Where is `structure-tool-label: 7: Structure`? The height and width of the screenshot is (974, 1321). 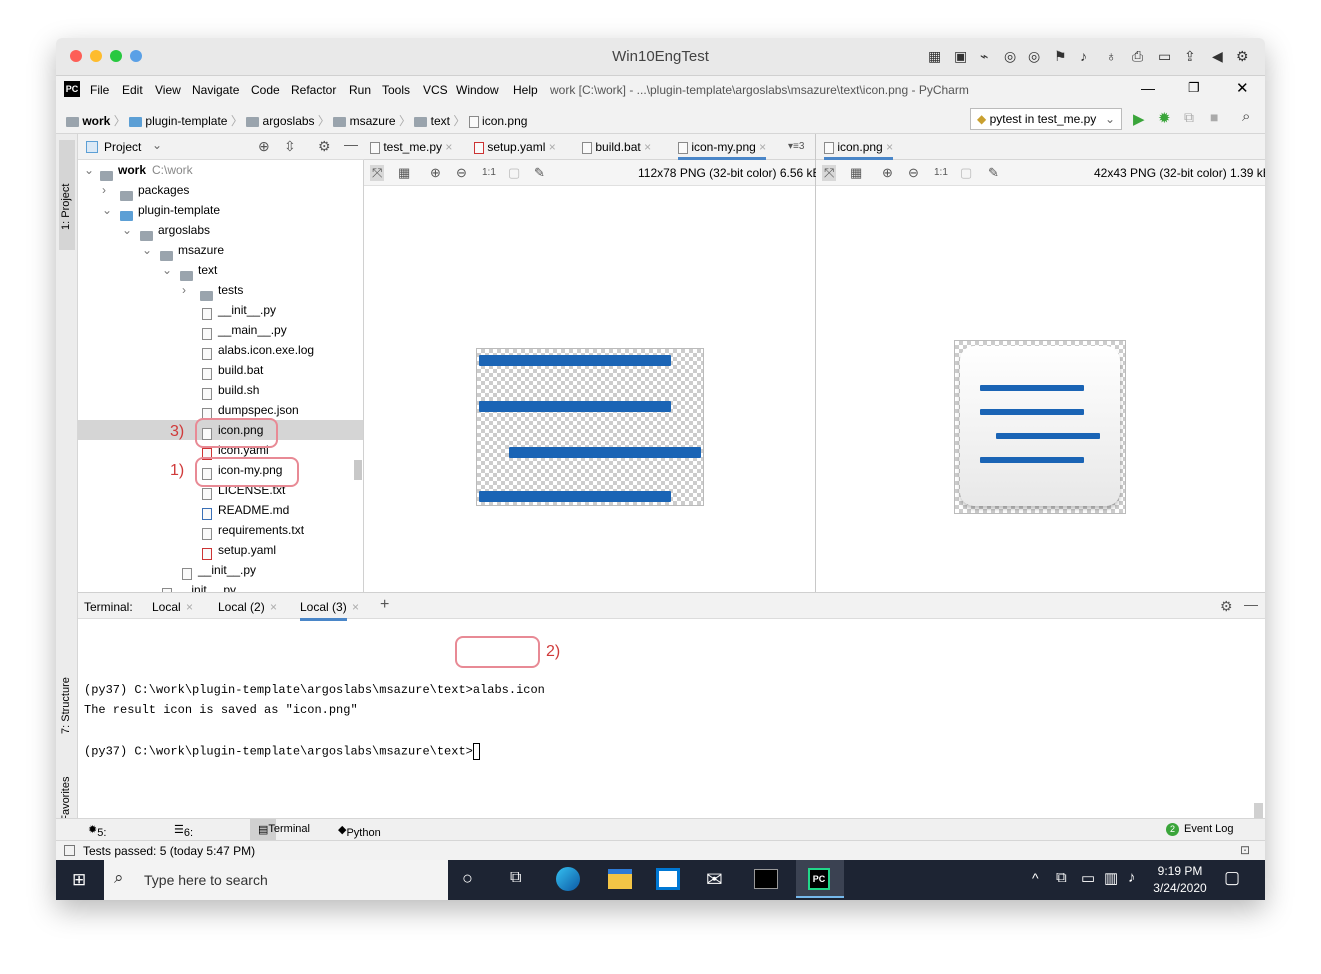
structure-tool-label: 7: Structure is located at coordinates (66, 705).